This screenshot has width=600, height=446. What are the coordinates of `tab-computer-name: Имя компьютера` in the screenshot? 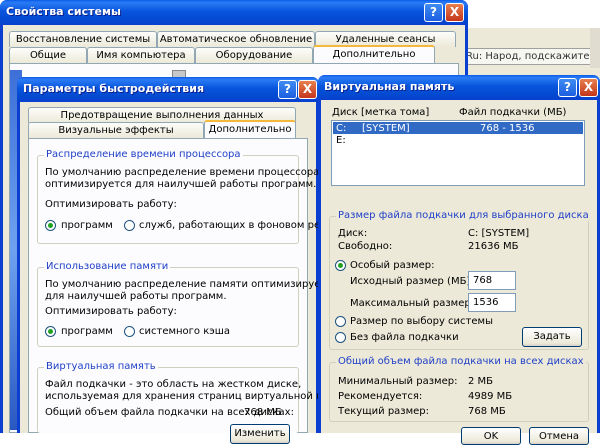 It's located at (141, 55).